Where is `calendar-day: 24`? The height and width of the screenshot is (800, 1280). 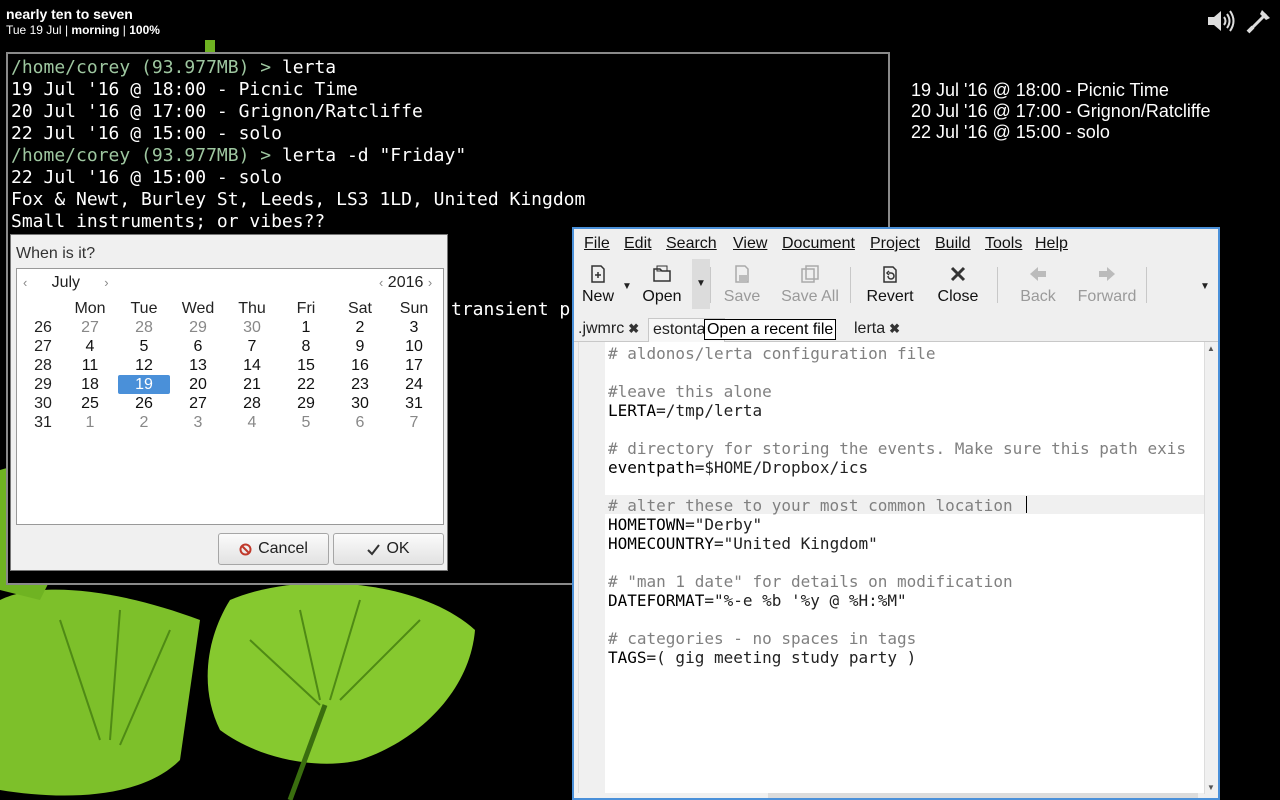
calendar-day: 24 is located at coordinates (414, 384).